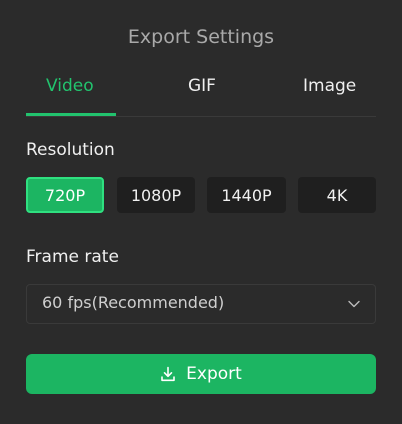 The height and width of the screenshot is (424, 402). I want to click on tab-video: Video, so click(70, 86).